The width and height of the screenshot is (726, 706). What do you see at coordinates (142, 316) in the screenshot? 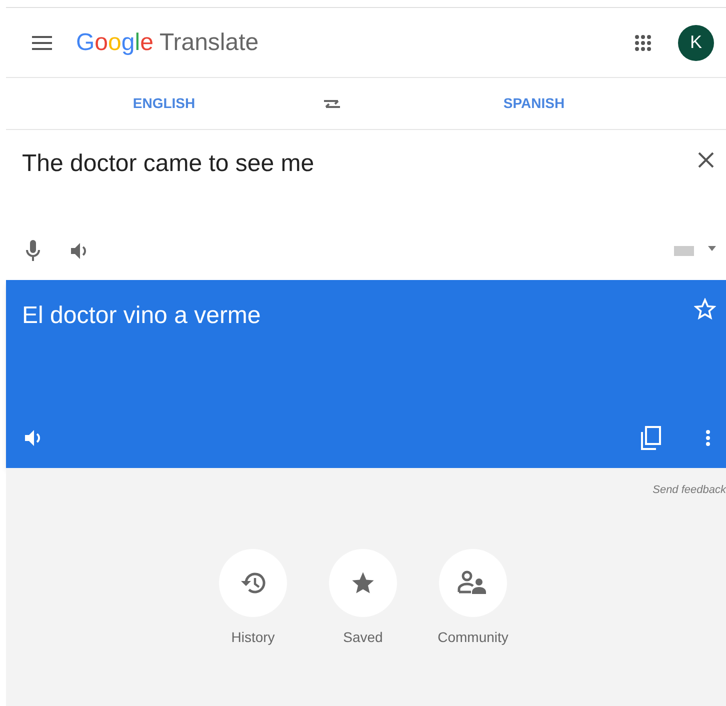
I see `translation-text: El doctor vino a verme` at bounding box center [142, 316].